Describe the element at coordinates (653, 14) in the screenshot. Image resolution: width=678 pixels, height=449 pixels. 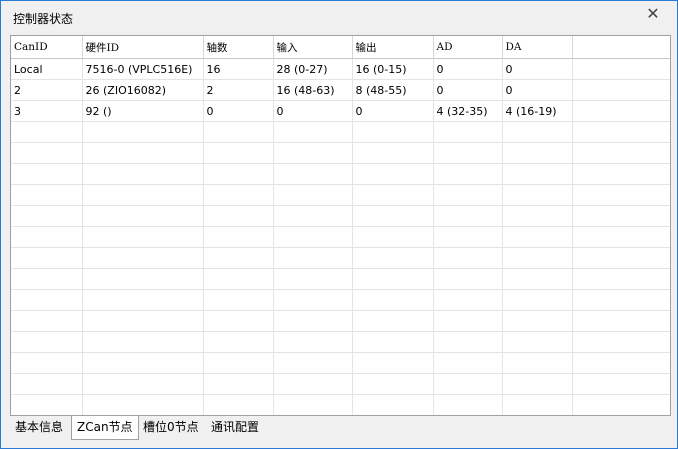
I see `close-icon: ✕` at that location.